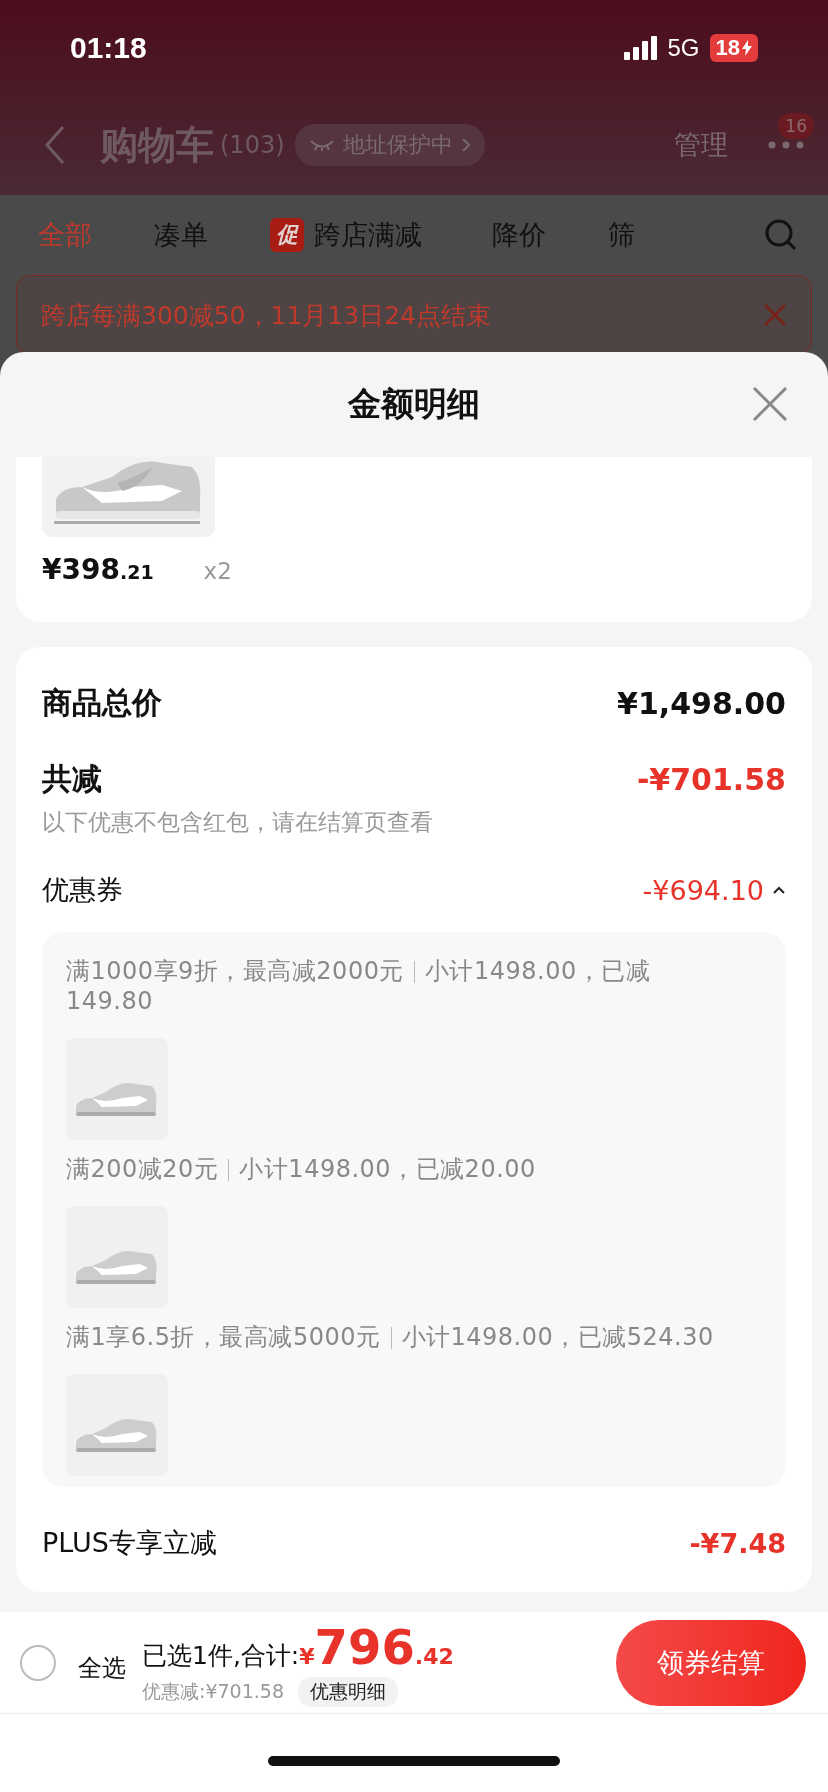 Image resolution: width=828 pixels, height=1792 pixels. What do you see at coordinates (252, 145) in the screenshot?
I see `cart-count: (103)` at bounding box center [252, 145].